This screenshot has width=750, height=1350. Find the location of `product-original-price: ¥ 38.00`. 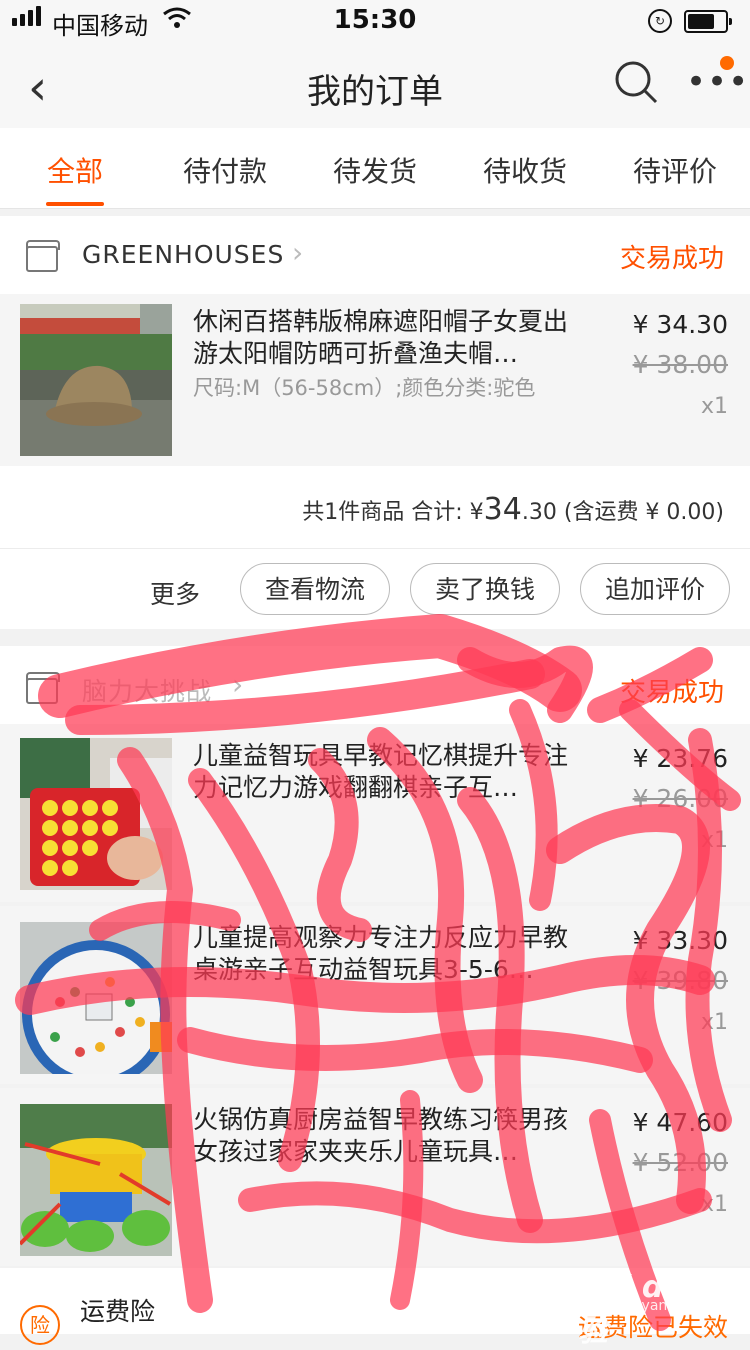

product-original-price: ¥ 38.00 is located at coordinates (680, 364).